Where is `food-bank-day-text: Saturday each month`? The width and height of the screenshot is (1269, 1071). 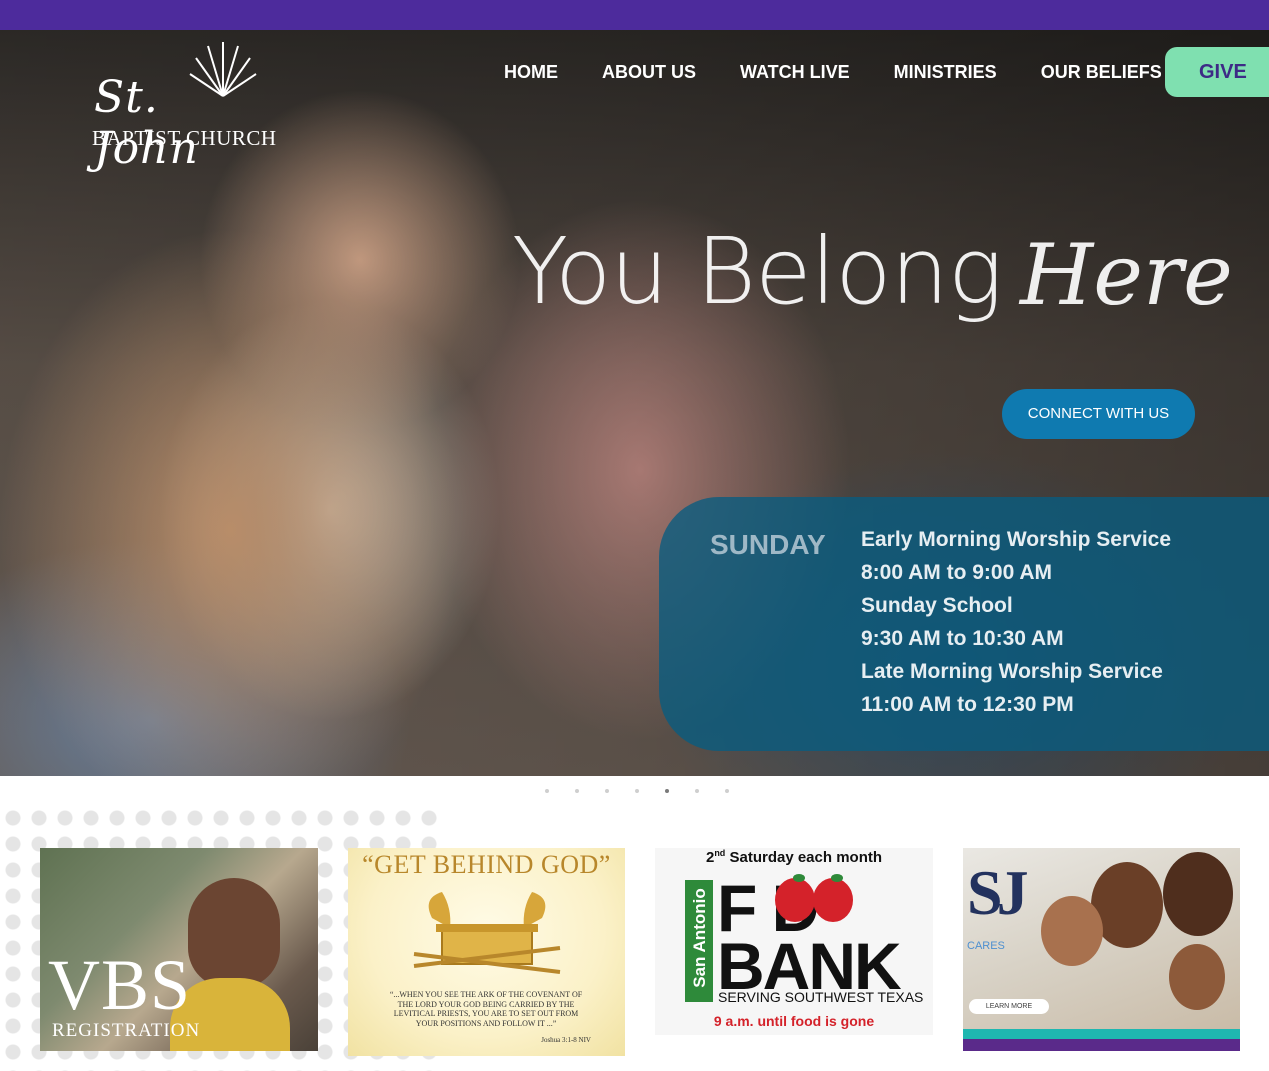
food-bank-day-text: Saturday each month is located at coordinates (804, 857).